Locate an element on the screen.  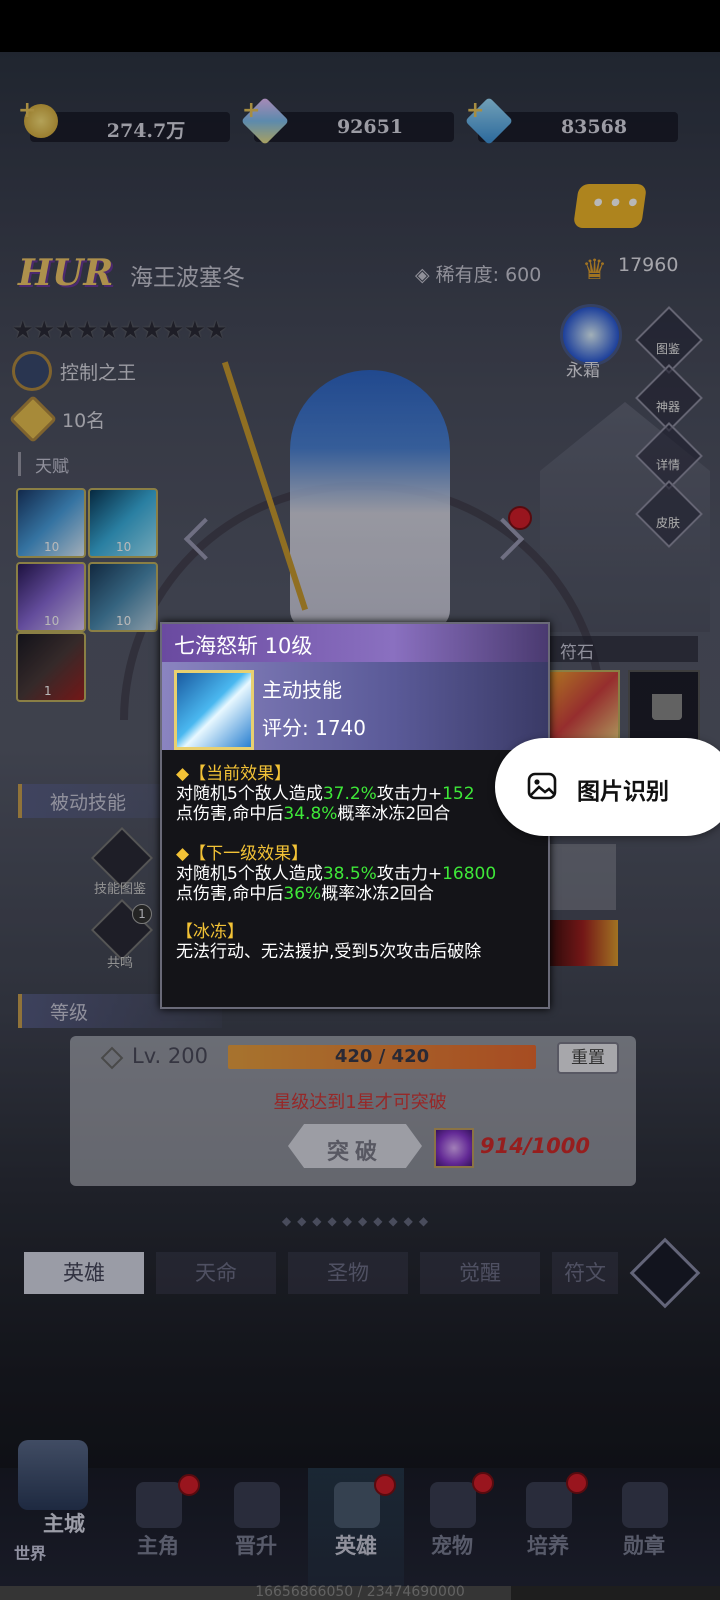
image-icon is located at coordinates (542, 786).